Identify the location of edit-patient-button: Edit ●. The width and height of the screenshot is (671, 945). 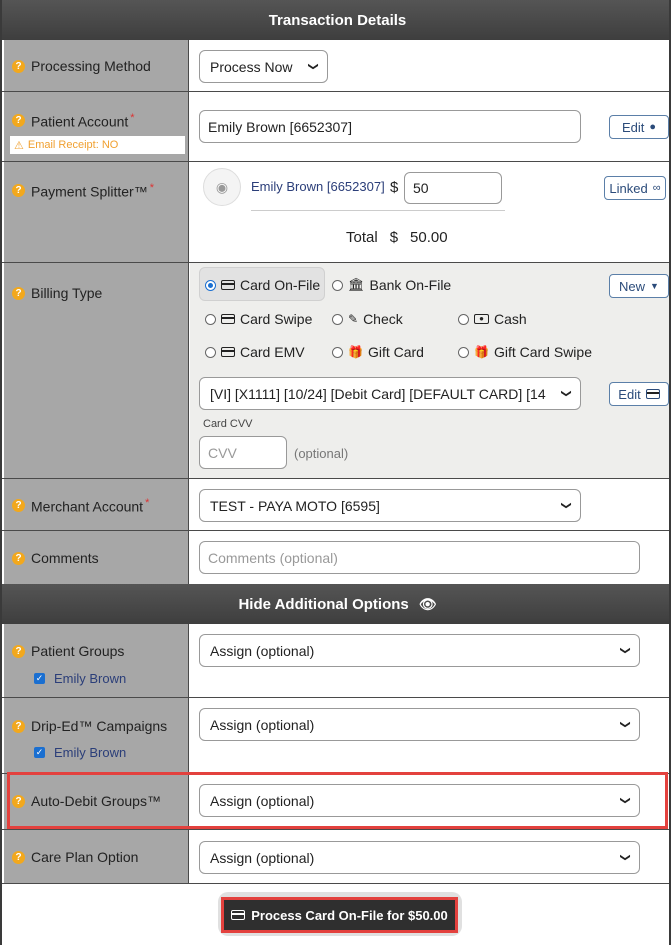
(639, 127).